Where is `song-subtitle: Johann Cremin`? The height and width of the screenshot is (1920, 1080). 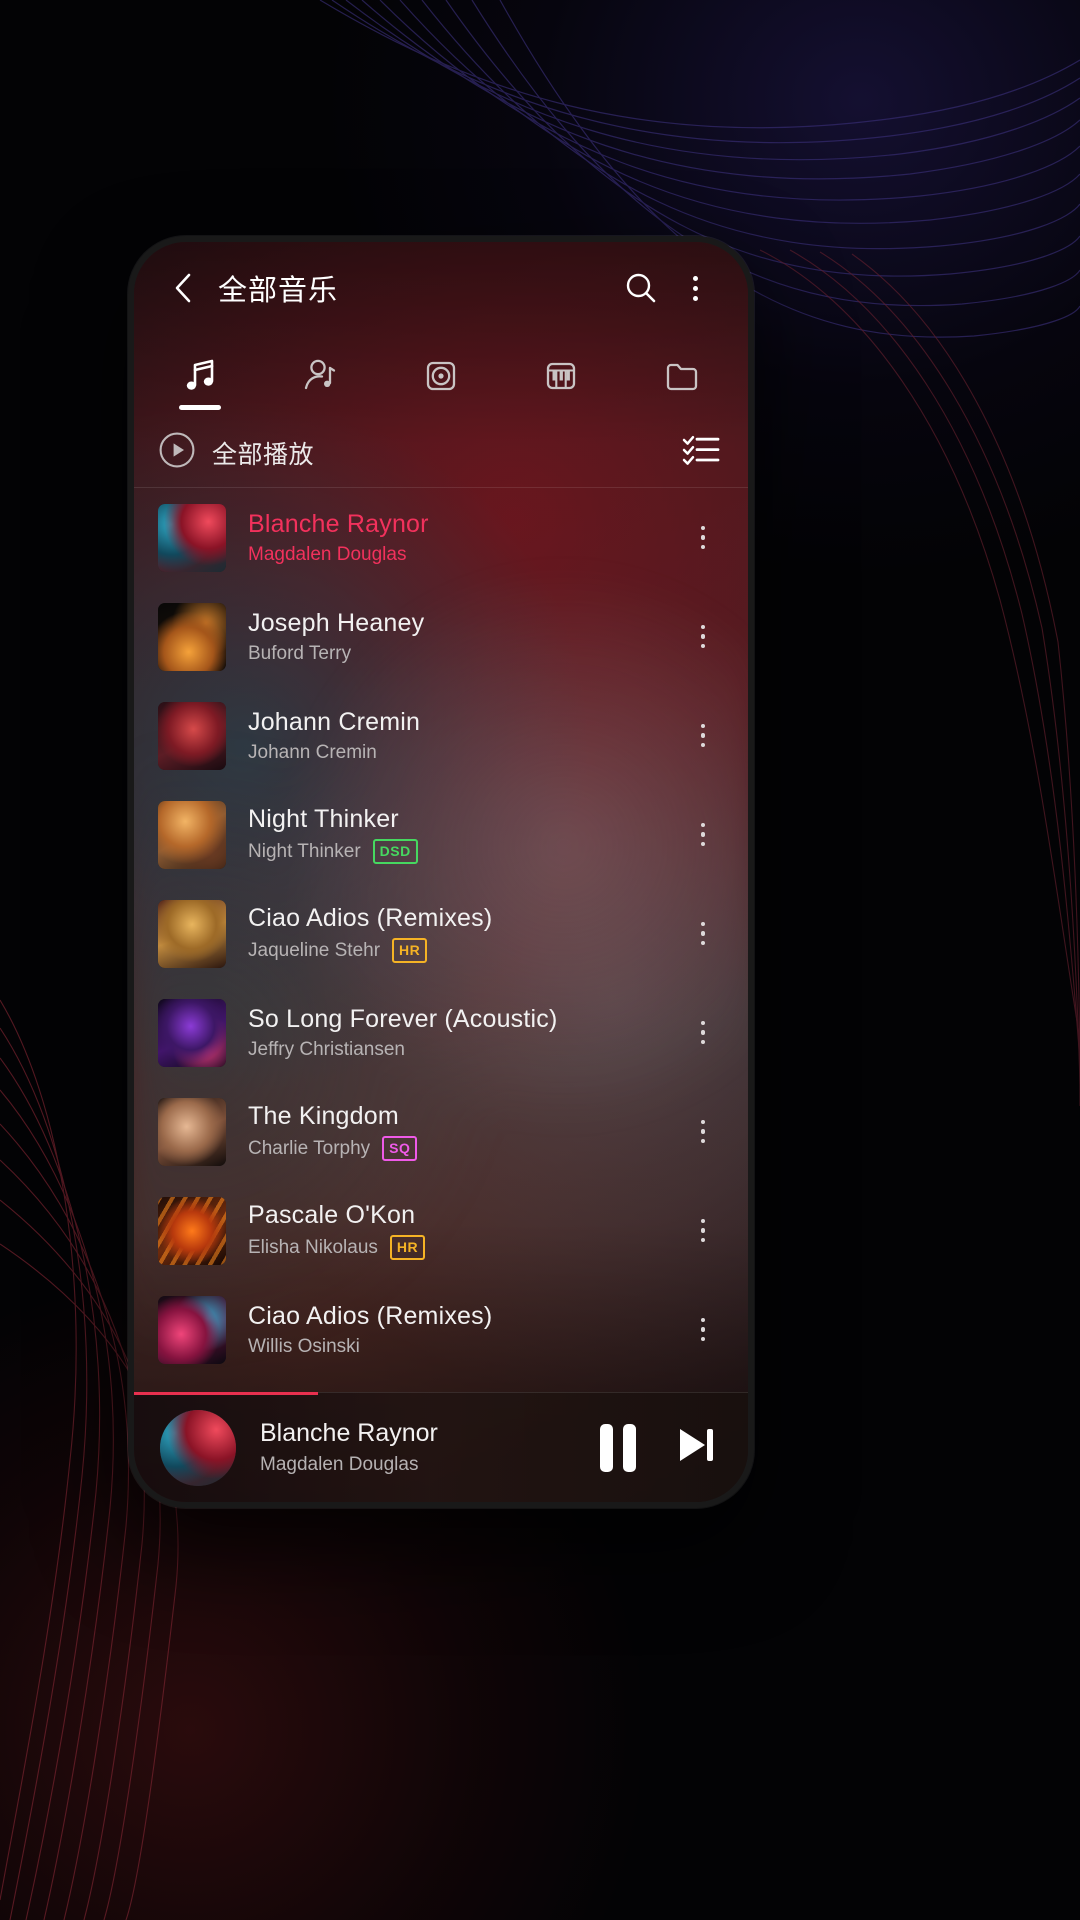 song-subtitle: Johann Cremin is located at coordinates (464, 753).